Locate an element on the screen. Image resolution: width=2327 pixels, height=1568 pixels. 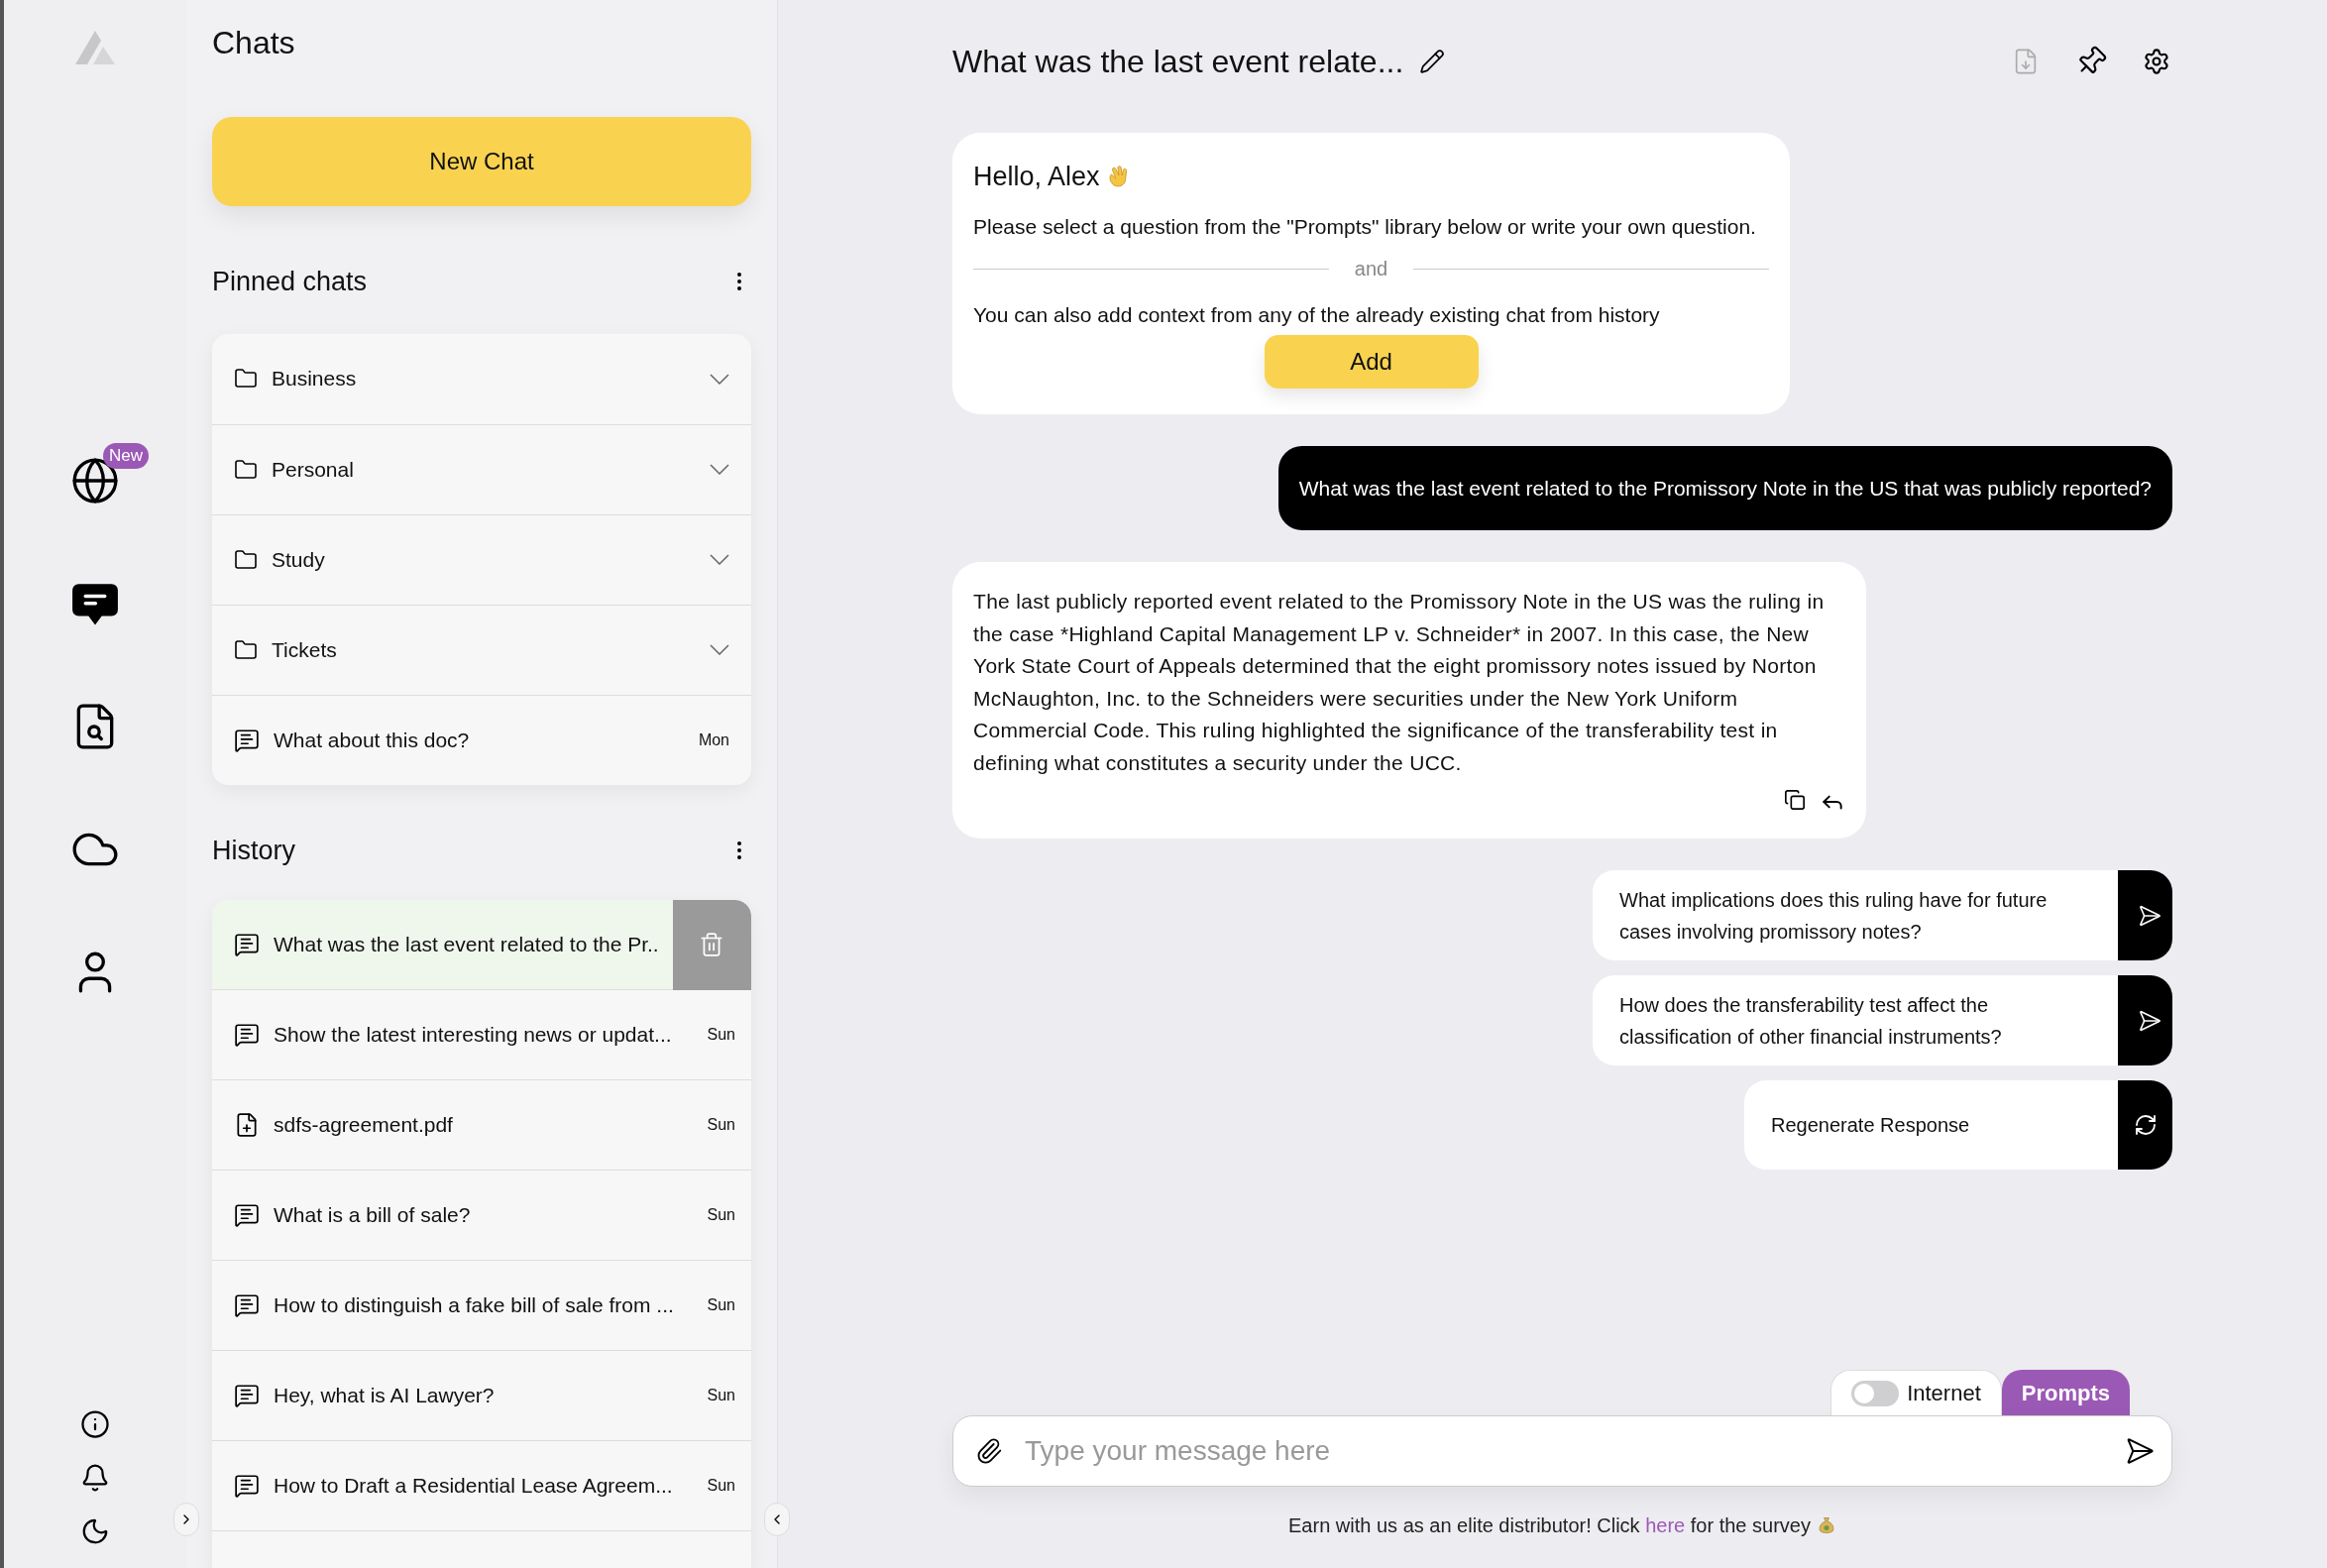
suggestion-button: How does the transferability test affect the classification of other financial instruments? is located at coordinates (1882, 1020).